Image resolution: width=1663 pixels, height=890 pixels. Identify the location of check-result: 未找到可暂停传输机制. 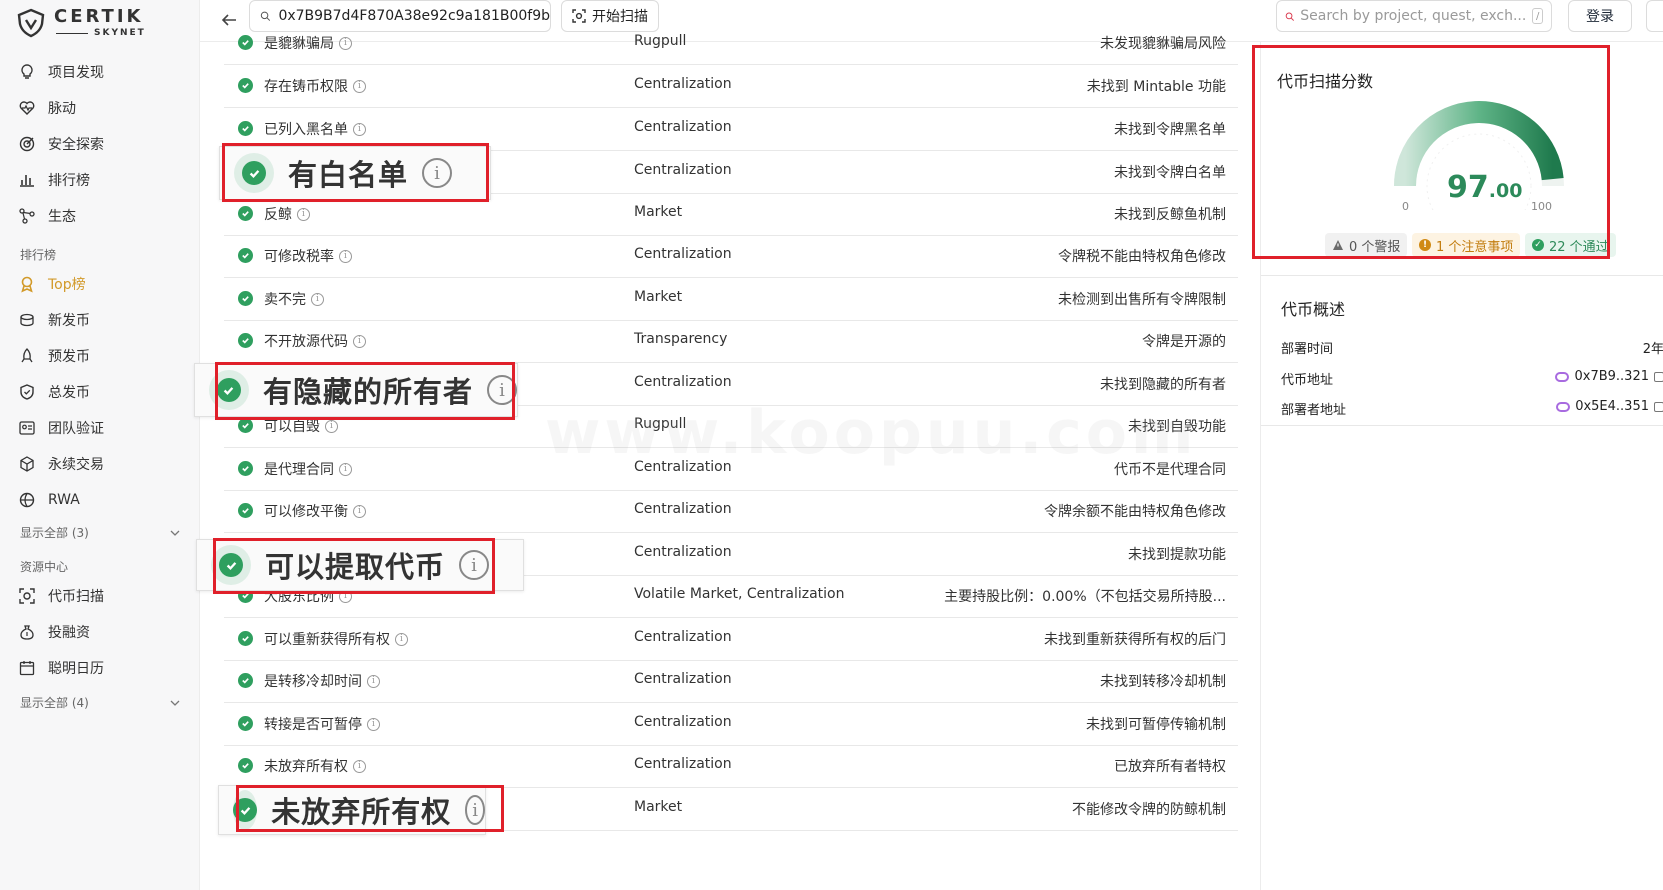
(1156, 725).